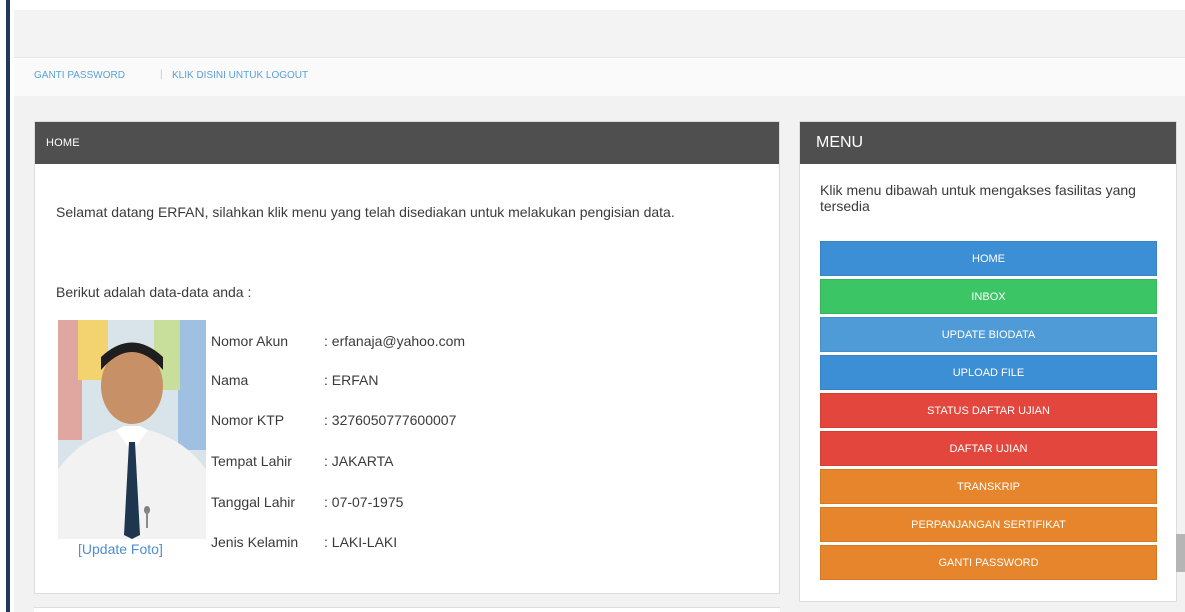 The image size is (1185, 612). What do you see at coordinates (599, 5) in the screenshot?
I see `top-strip` at bounding box center [599, 5].